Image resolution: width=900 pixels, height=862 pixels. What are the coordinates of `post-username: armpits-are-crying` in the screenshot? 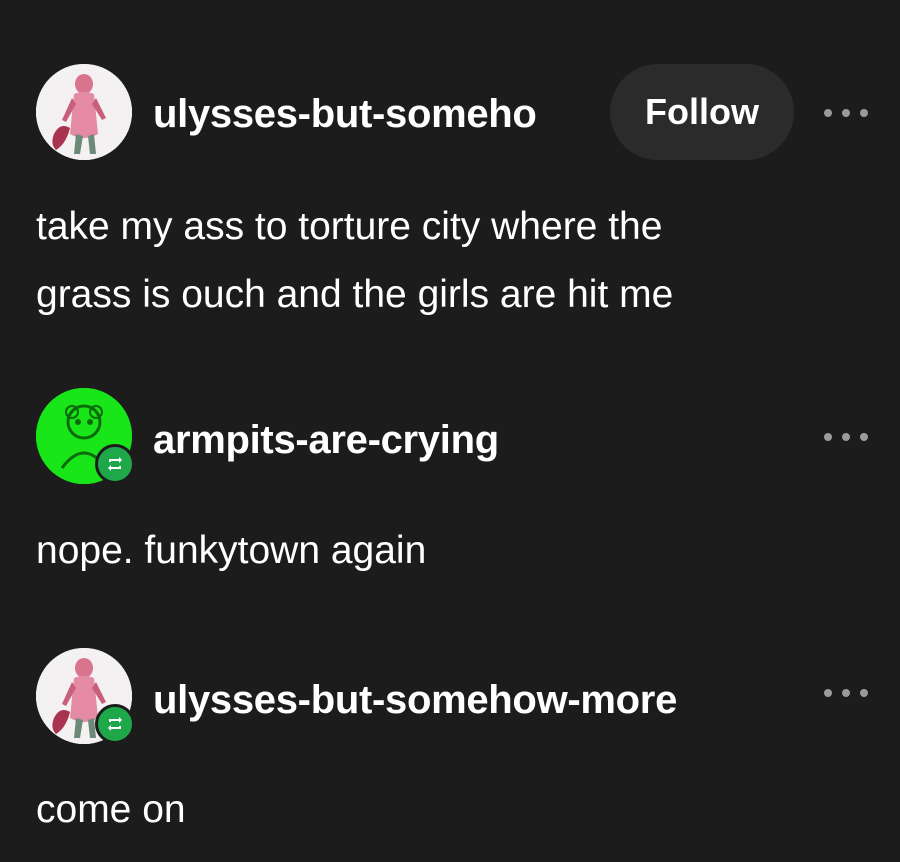 It's located at (473, 440).